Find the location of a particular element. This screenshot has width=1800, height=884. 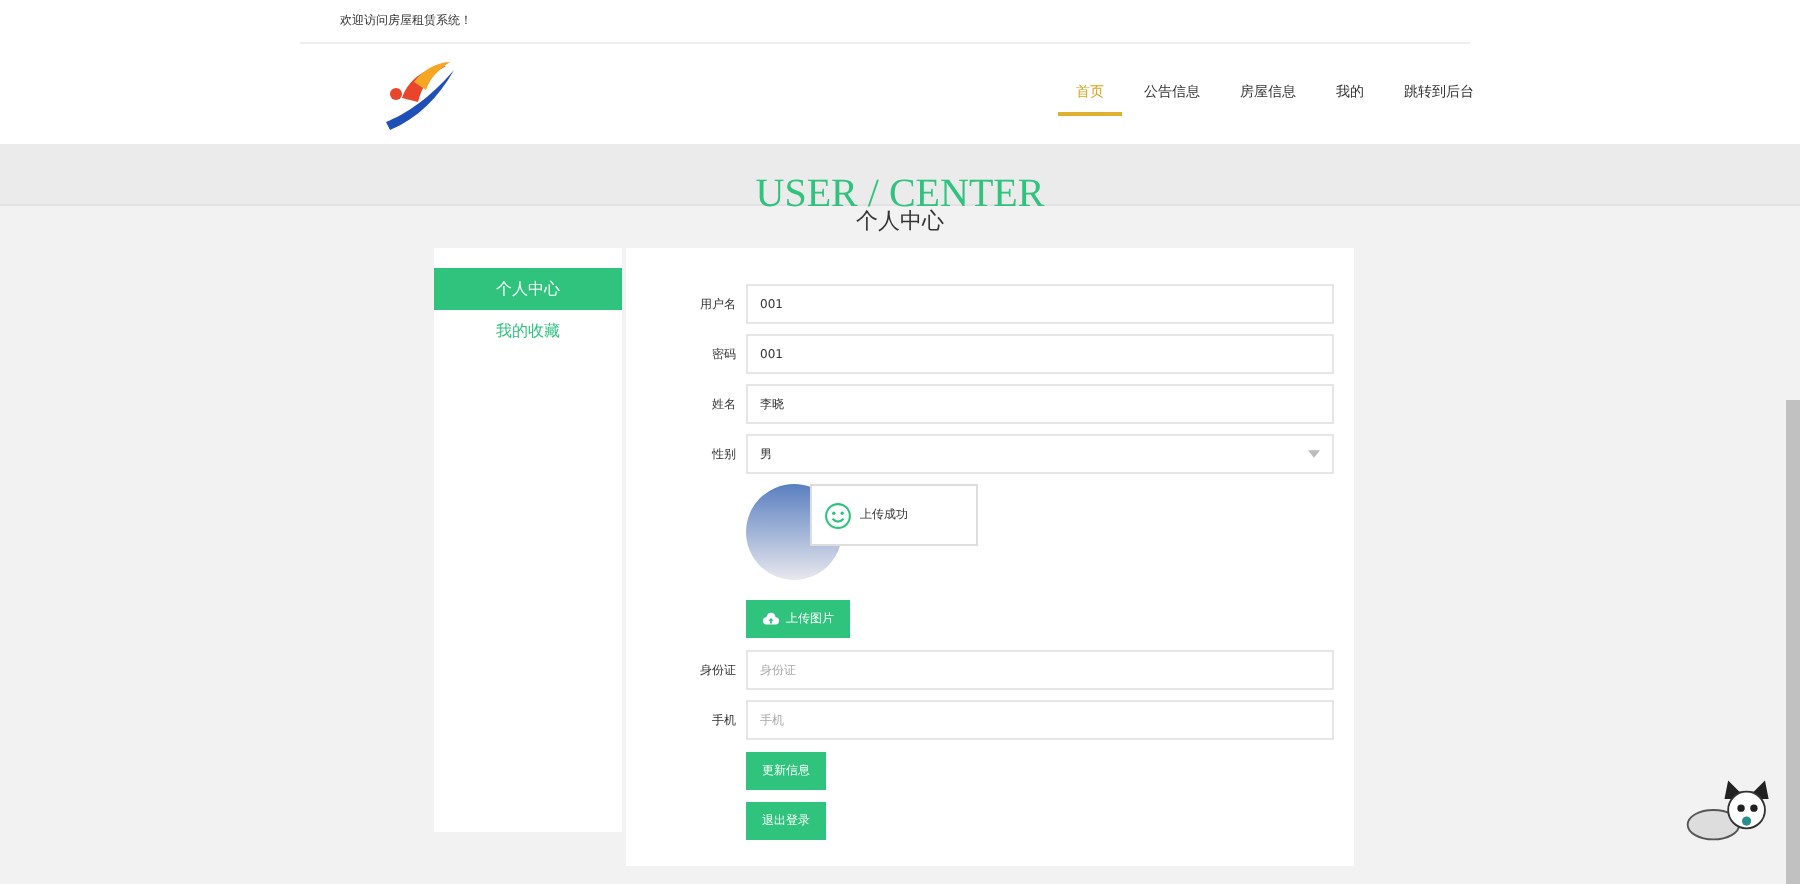

cloud-upload-icon is located at coordinates (771, 619).